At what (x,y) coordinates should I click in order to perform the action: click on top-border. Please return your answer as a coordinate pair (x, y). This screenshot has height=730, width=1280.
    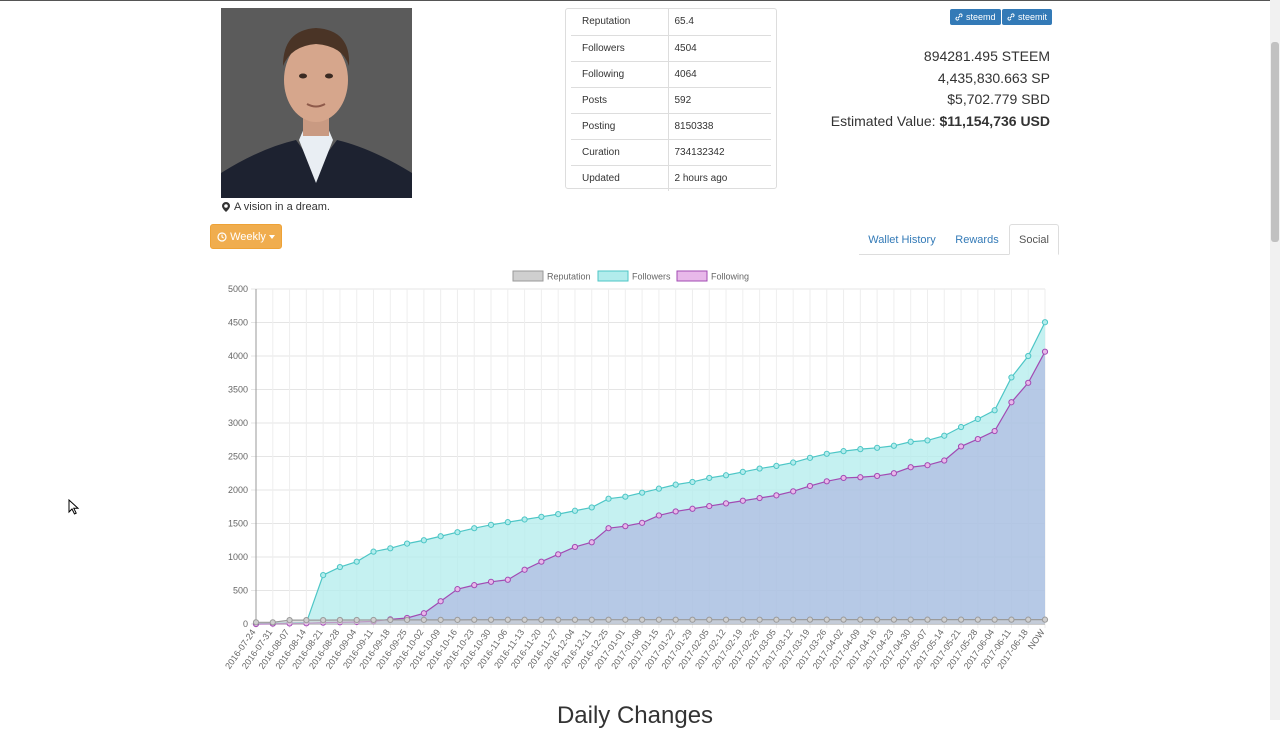
    Looking at the image, I should click on (640, 0).